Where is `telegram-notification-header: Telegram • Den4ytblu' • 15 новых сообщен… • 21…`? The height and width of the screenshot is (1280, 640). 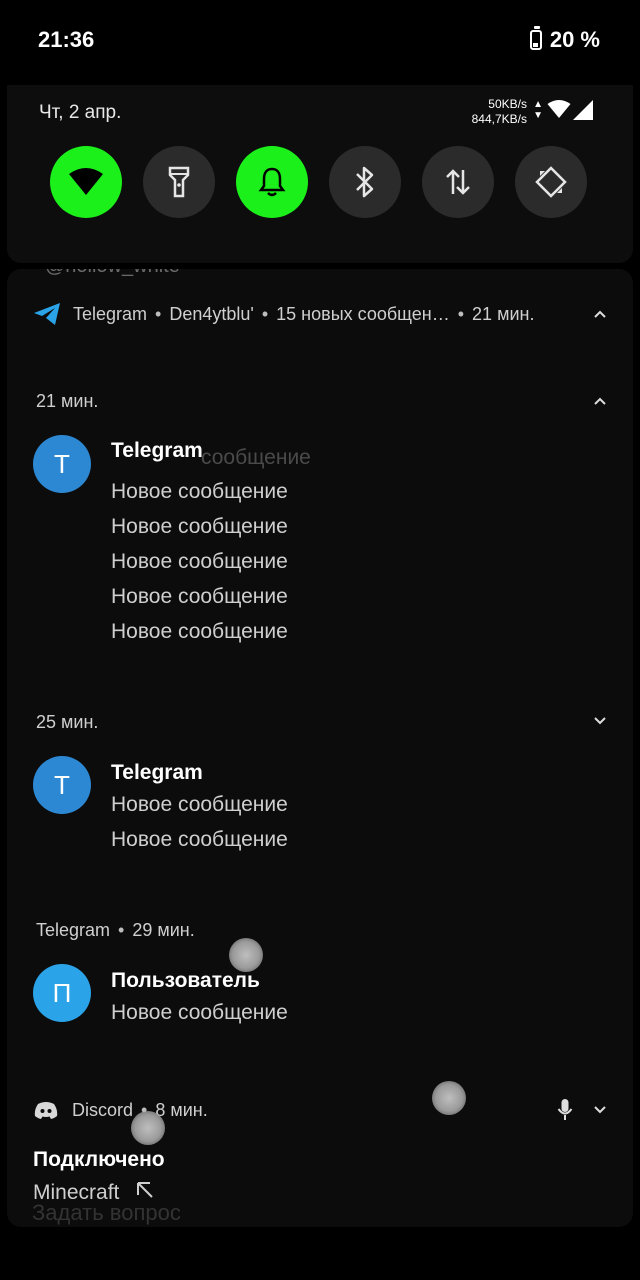
telegram-notification-header: Telegram • Den4ytblu' • 15 новых сообщен… • 21… is located at coordinates (320, 314).